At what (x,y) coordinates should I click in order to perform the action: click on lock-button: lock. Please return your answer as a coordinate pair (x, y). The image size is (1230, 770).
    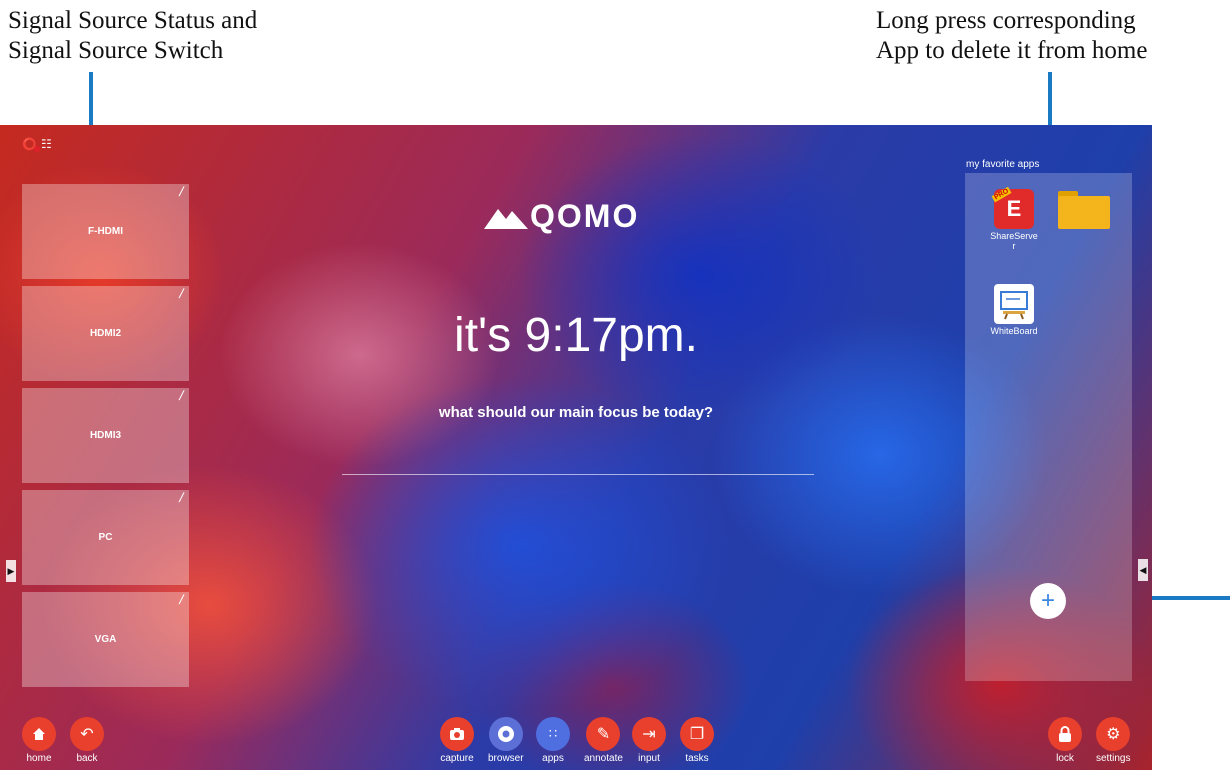
    Looking at the image, I should click on (1065, 740).